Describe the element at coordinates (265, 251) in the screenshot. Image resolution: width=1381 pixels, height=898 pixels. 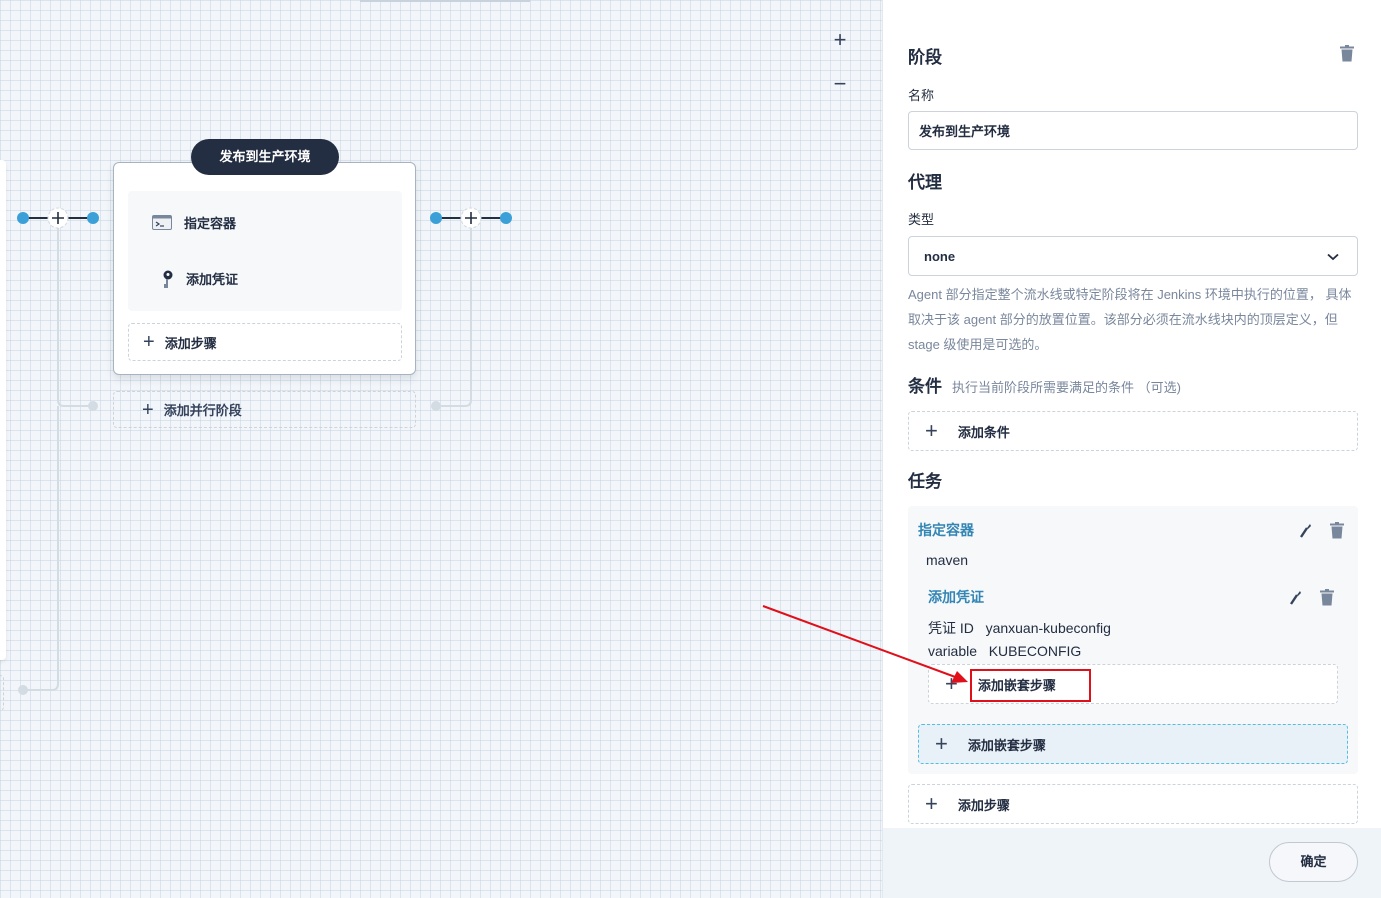
I see `steps-list: 指定容器 添加凭证` at that location.